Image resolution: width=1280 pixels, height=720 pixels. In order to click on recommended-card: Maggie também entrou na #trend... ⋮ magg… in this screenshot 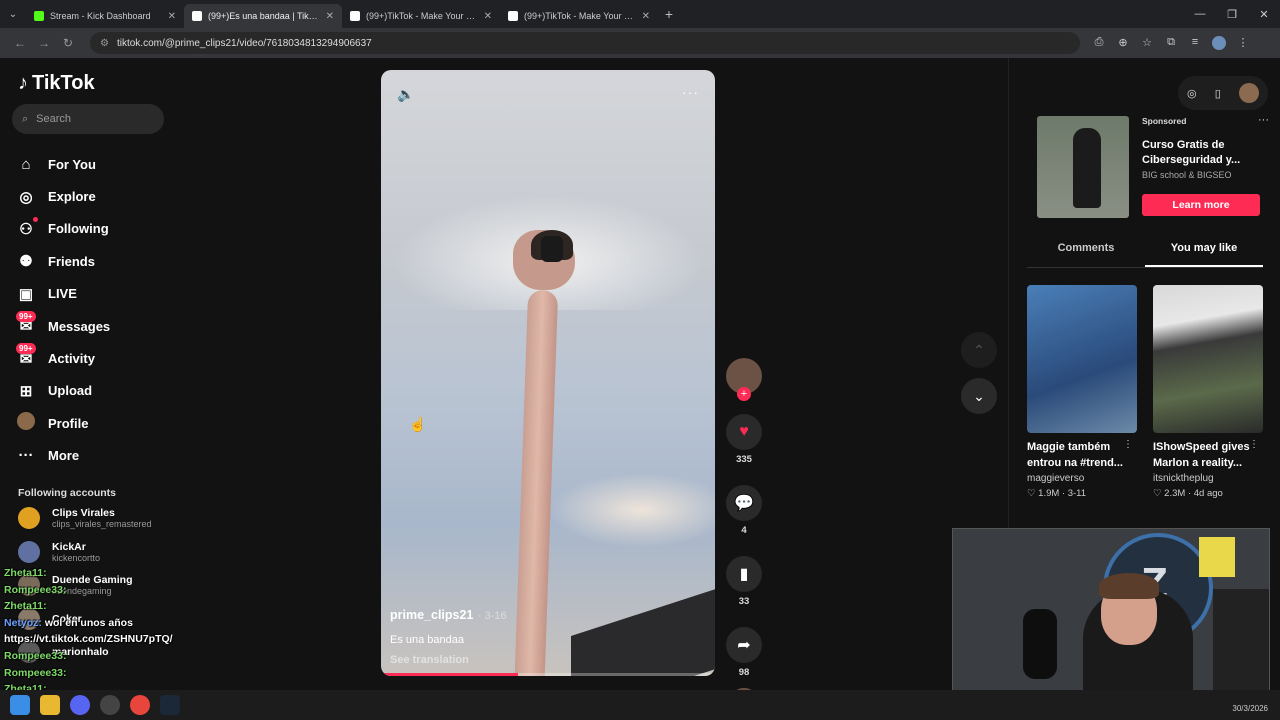, I will do `click(1082, 392)`.